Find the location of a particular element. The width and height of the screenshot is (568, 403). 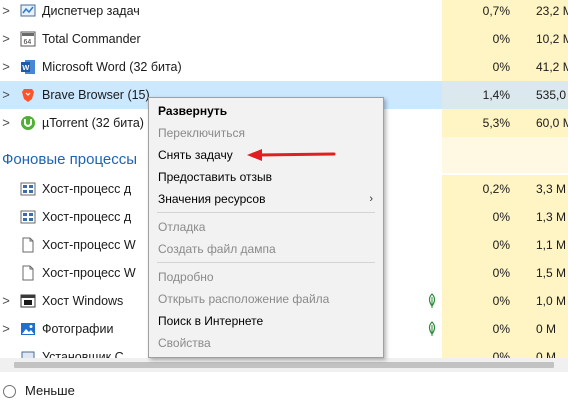

process-row-total-commander: > 64 Total Commander 0% 10,2 М is located at coordinates (284, 39).